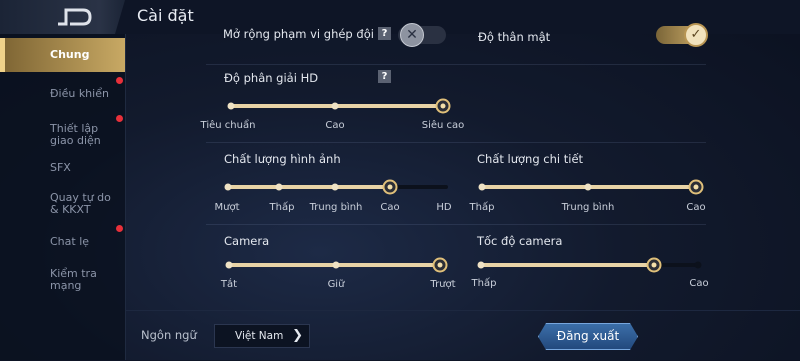 The height and width of the screenshot is (361, 800). What do you see at coordinates (308, 187) in the screenshot?
I see `image-quality-fill` at bounding box center [308, 187].